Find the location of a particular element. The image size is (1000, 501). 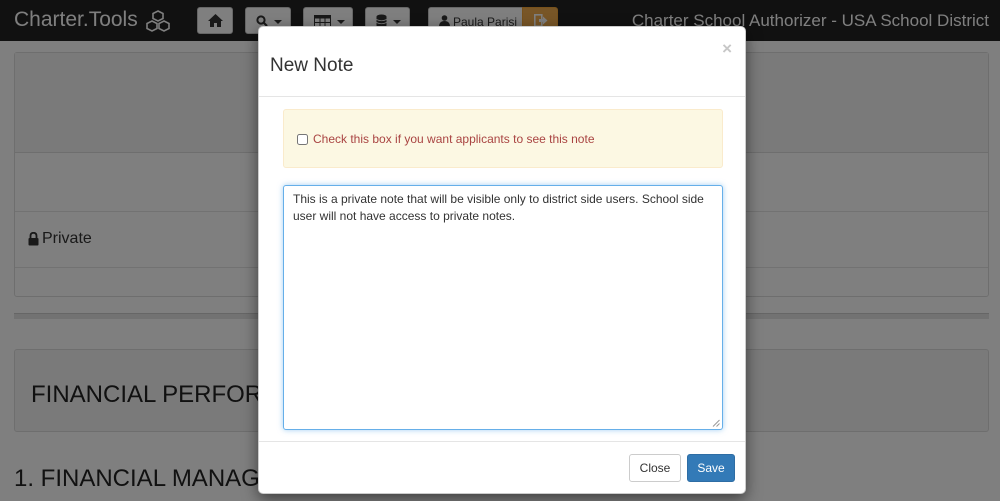

modal-footer-divider is located at coordinates (502, 441).